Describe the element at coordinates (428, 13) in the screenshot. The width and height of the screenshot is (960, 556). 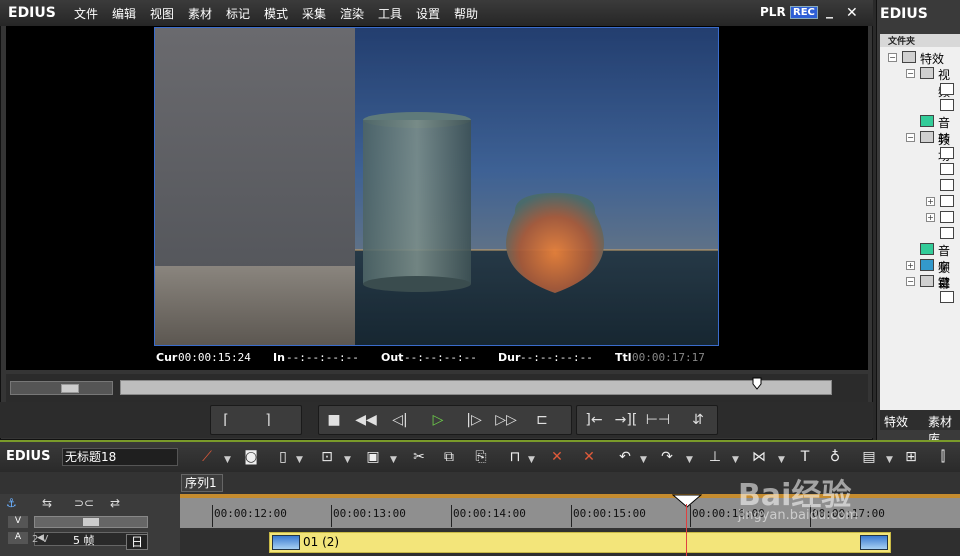
I see `menu-settings: 设置` at that location.